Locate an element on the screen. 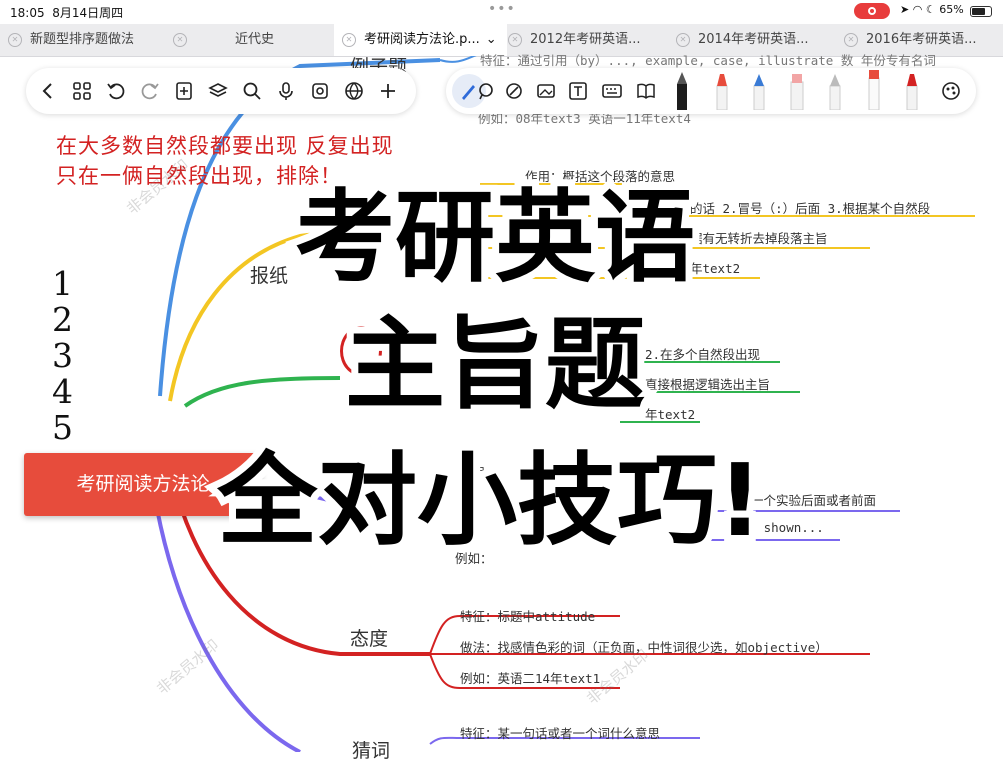  status-icons: ➤ ◠ ☾ 65% is located at coordinates (932, 9).